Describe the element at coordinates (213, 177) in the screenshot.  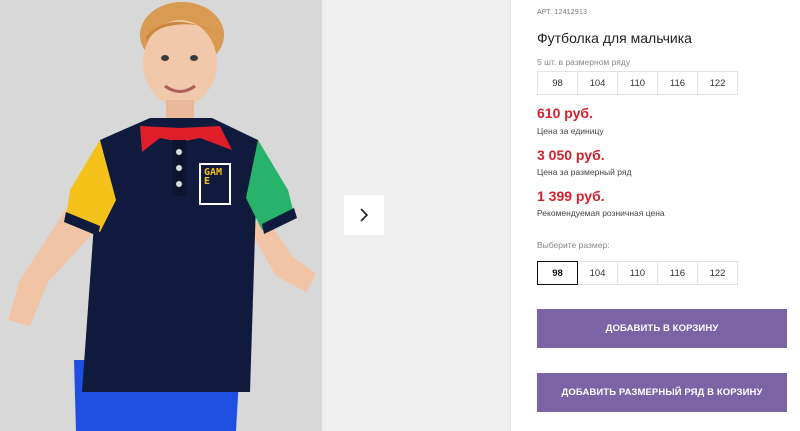
I see `shirt-logo: GAME` at that location.